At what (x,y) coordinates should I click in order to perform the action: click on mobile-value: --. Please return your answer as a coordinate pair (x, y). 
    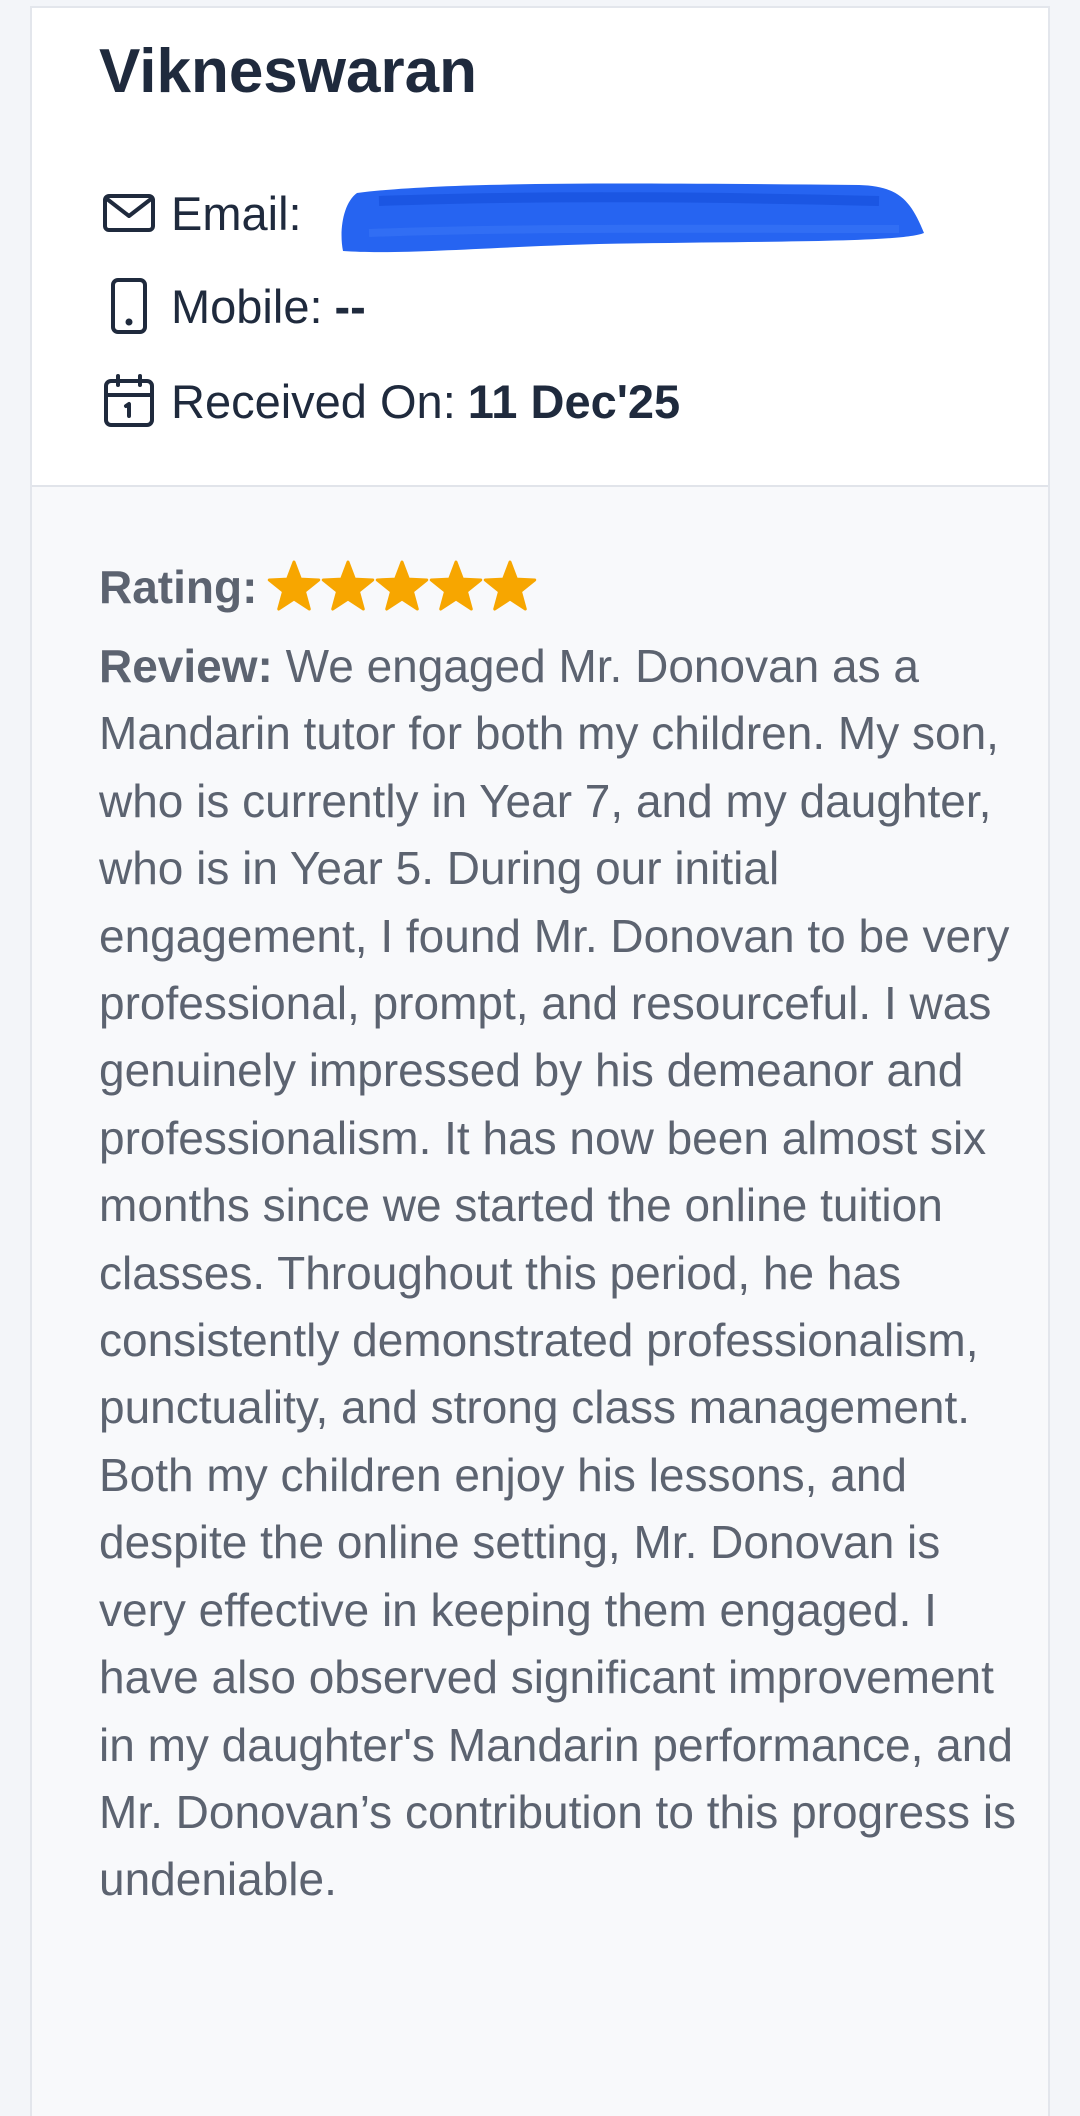
    Looking at the image, I should click on (350, 306).